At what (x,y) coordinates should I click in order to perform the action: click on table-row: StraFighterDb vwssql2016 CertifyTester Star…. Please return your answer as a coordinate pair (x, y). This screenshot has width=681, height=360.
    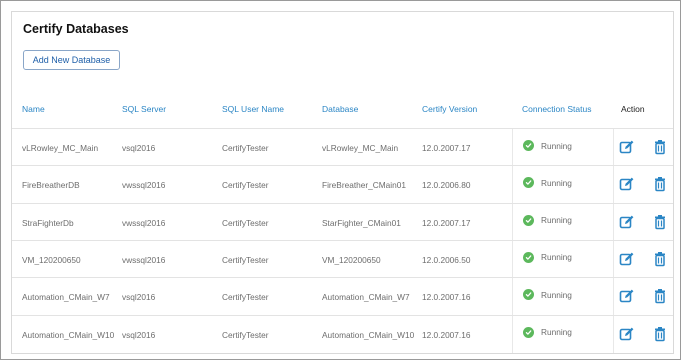
    Looking at the image, I should click on (342, 221).